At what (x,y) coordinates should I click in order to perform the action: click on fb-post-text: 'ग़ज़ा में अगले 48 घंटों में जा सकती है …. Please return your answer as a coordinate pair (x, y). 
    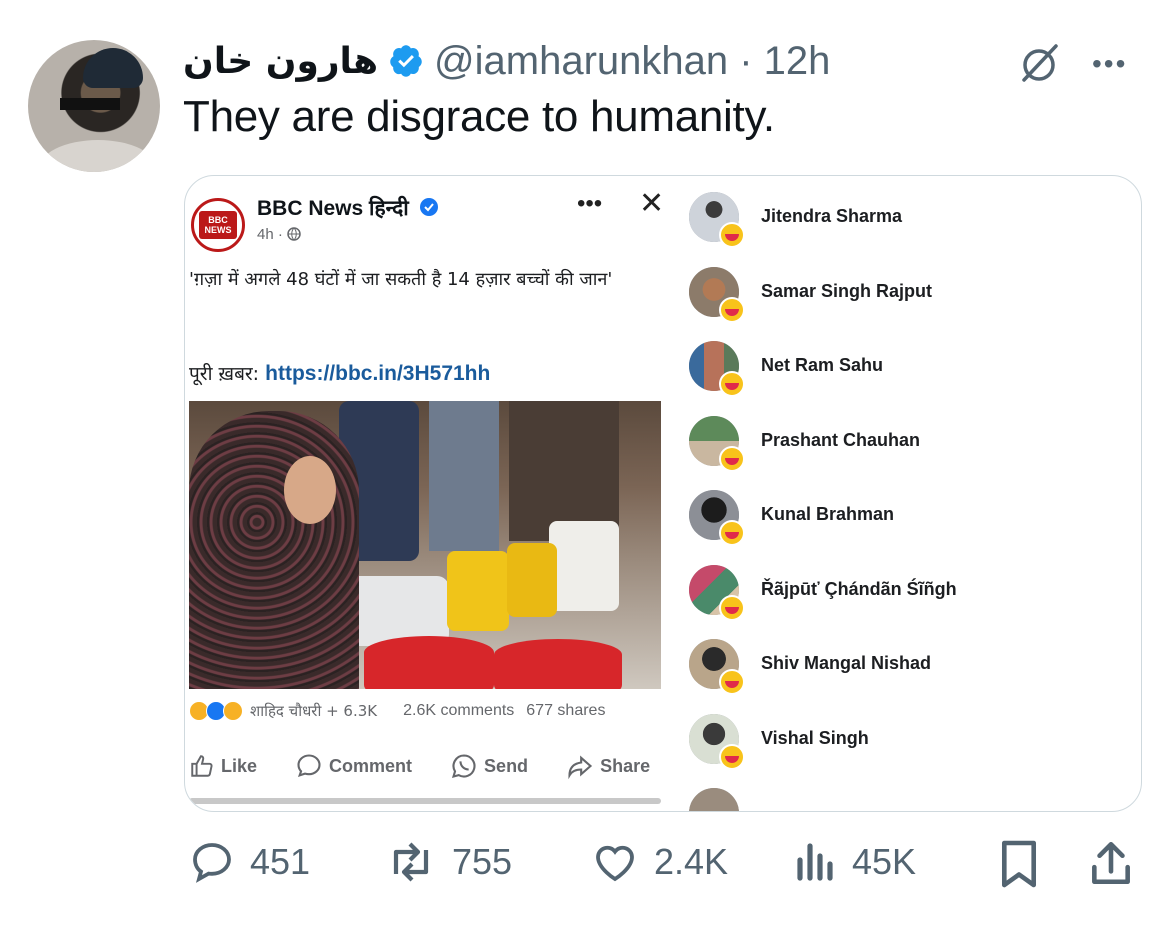
    Looking at the image, I should click on (401, 279).